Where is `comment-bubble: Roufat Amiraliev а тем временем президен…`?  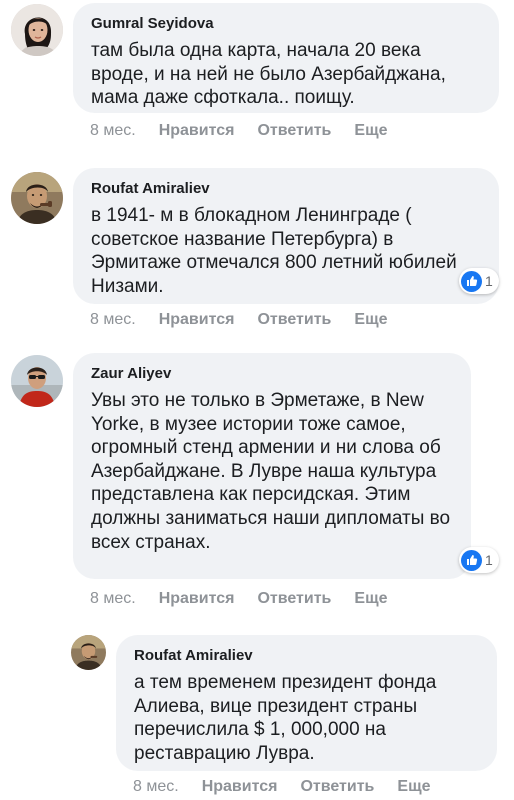
comment-bubble: Roufat Amiraliev а тем временем президен… is located at coordinates (306, 703).